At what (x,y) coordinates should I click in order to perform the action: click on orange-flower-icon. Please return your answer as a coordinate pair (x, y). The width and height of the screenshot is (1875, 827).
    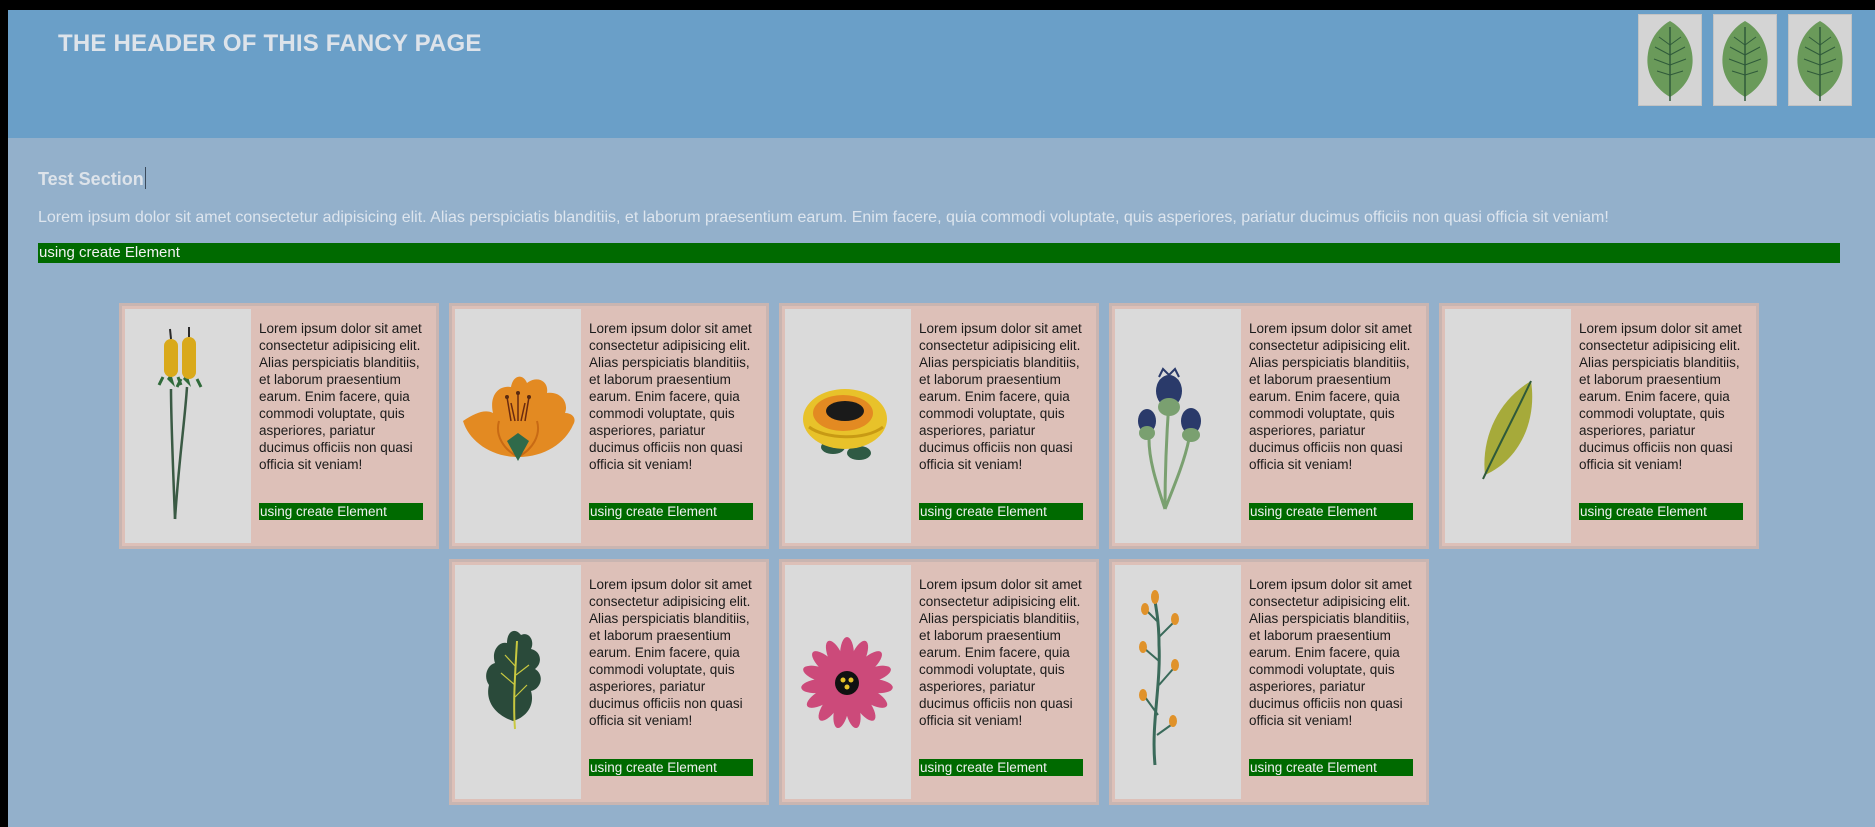
    Looking at the image, I should click on (518, 426).